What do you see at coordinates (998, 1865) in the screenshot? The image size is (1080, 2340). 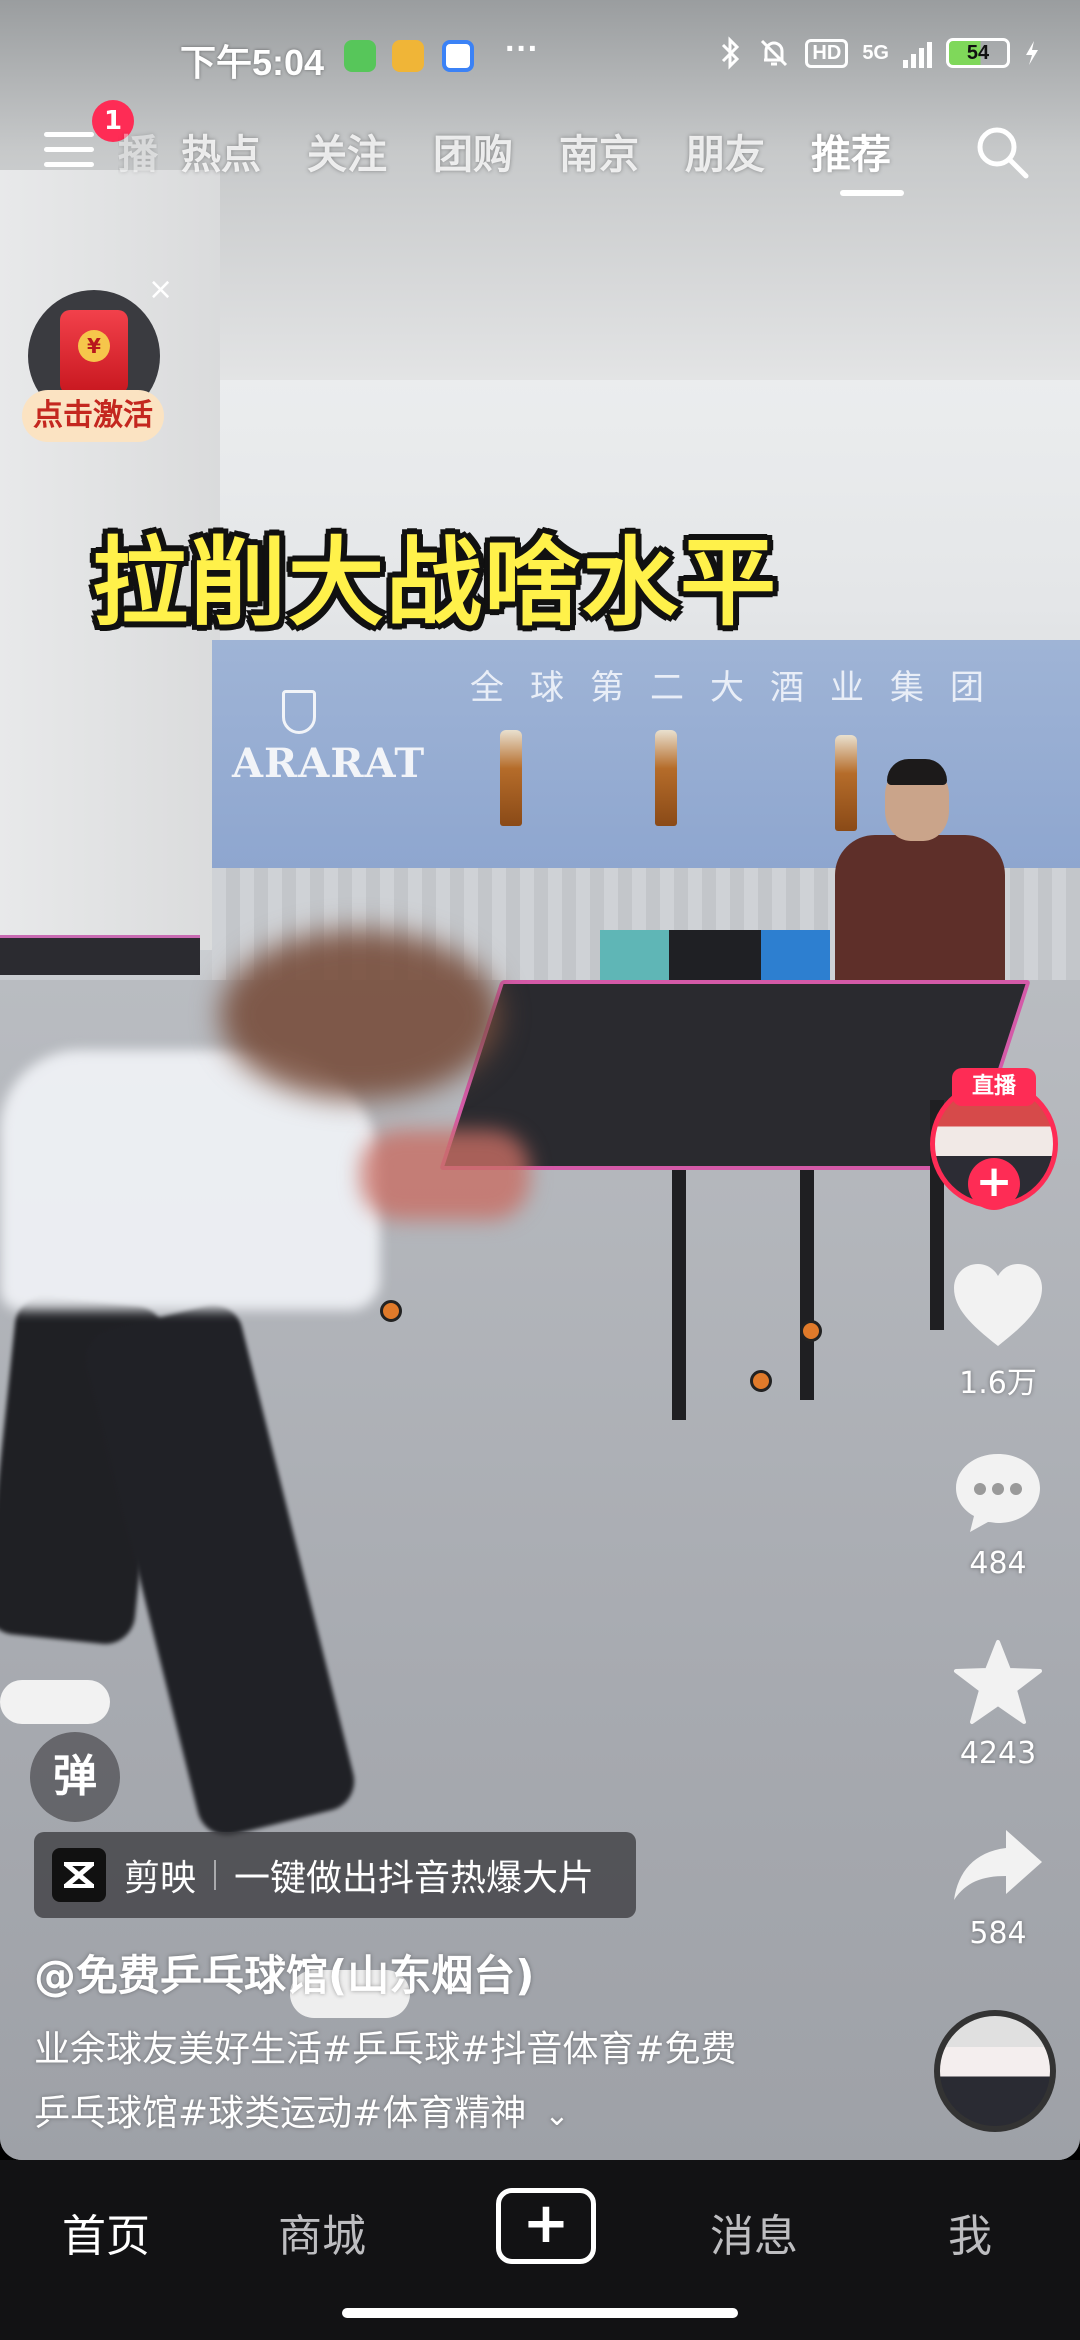 I see `share-arrow-icon` at bounding box center [998, 1865].